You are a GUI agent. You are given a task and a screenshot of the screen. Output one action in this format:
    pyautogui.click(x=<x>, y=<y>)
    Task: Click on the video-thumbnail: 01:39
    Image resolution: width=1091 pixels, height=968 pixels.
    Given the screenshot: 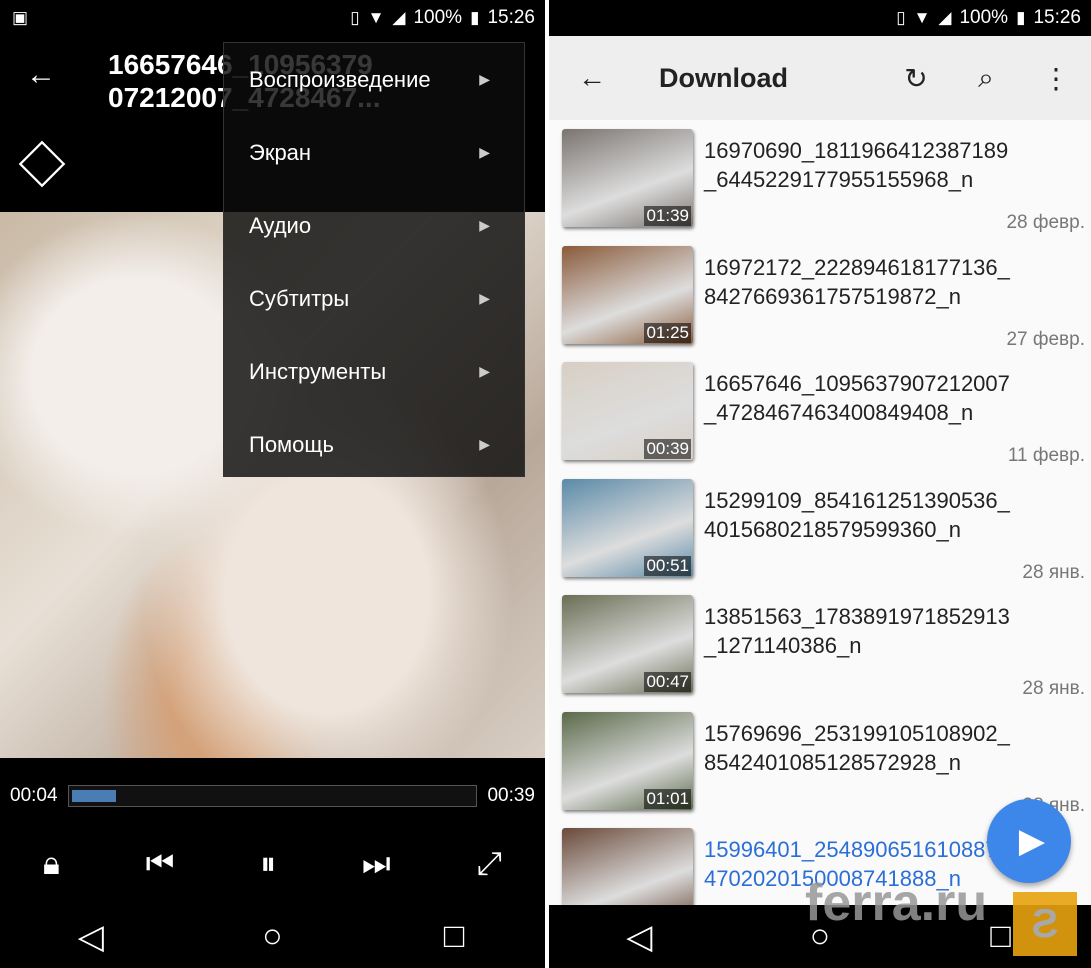 What is the action you would take?
    pyautogui.click(x=627, y=178)
    